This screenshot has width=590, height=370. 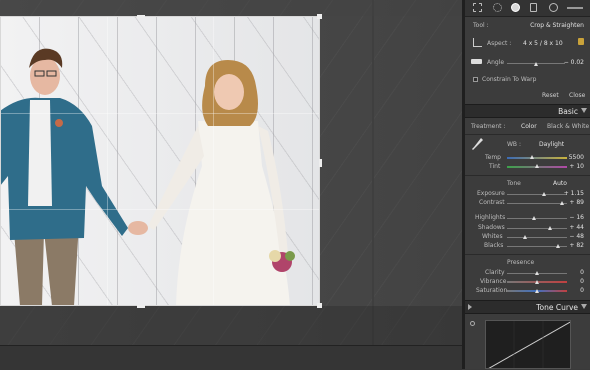 I want to click on aspect-label: Aspect :, so click(x=499, y=43).